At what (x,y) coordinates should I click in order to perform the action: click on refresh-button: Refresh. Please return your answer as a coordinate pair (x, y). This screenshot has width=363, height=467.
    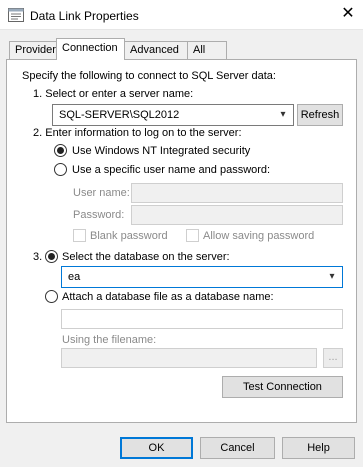
    Looking at the image, I should click on (320, 115).